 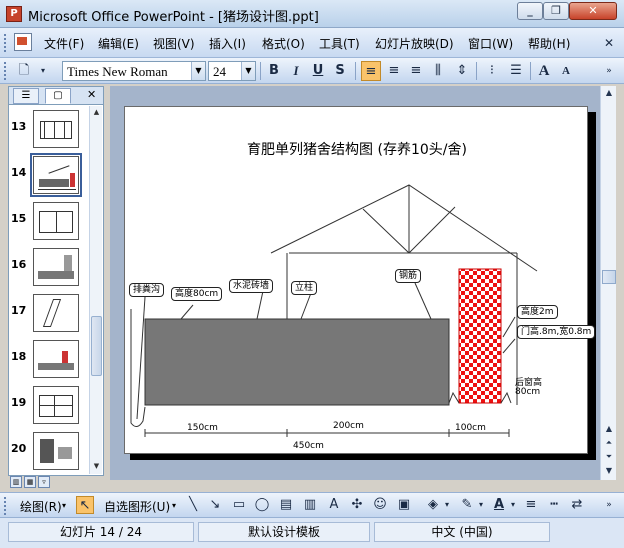 What do you see at coordinates (147, 290) in the screenshot?
I see `drain-label: 排粪沟` at bounding box center [147, 290].